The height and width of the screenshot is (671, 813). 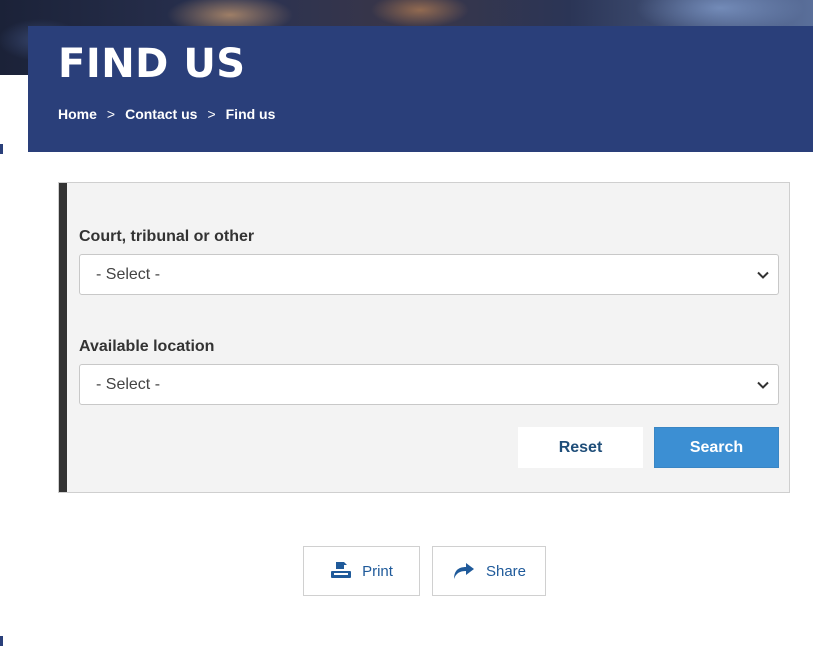 What do you see at coordinates (63, 337) in the screenshot?
I see `panel-accent-bar` at bounding box center [63, 337].